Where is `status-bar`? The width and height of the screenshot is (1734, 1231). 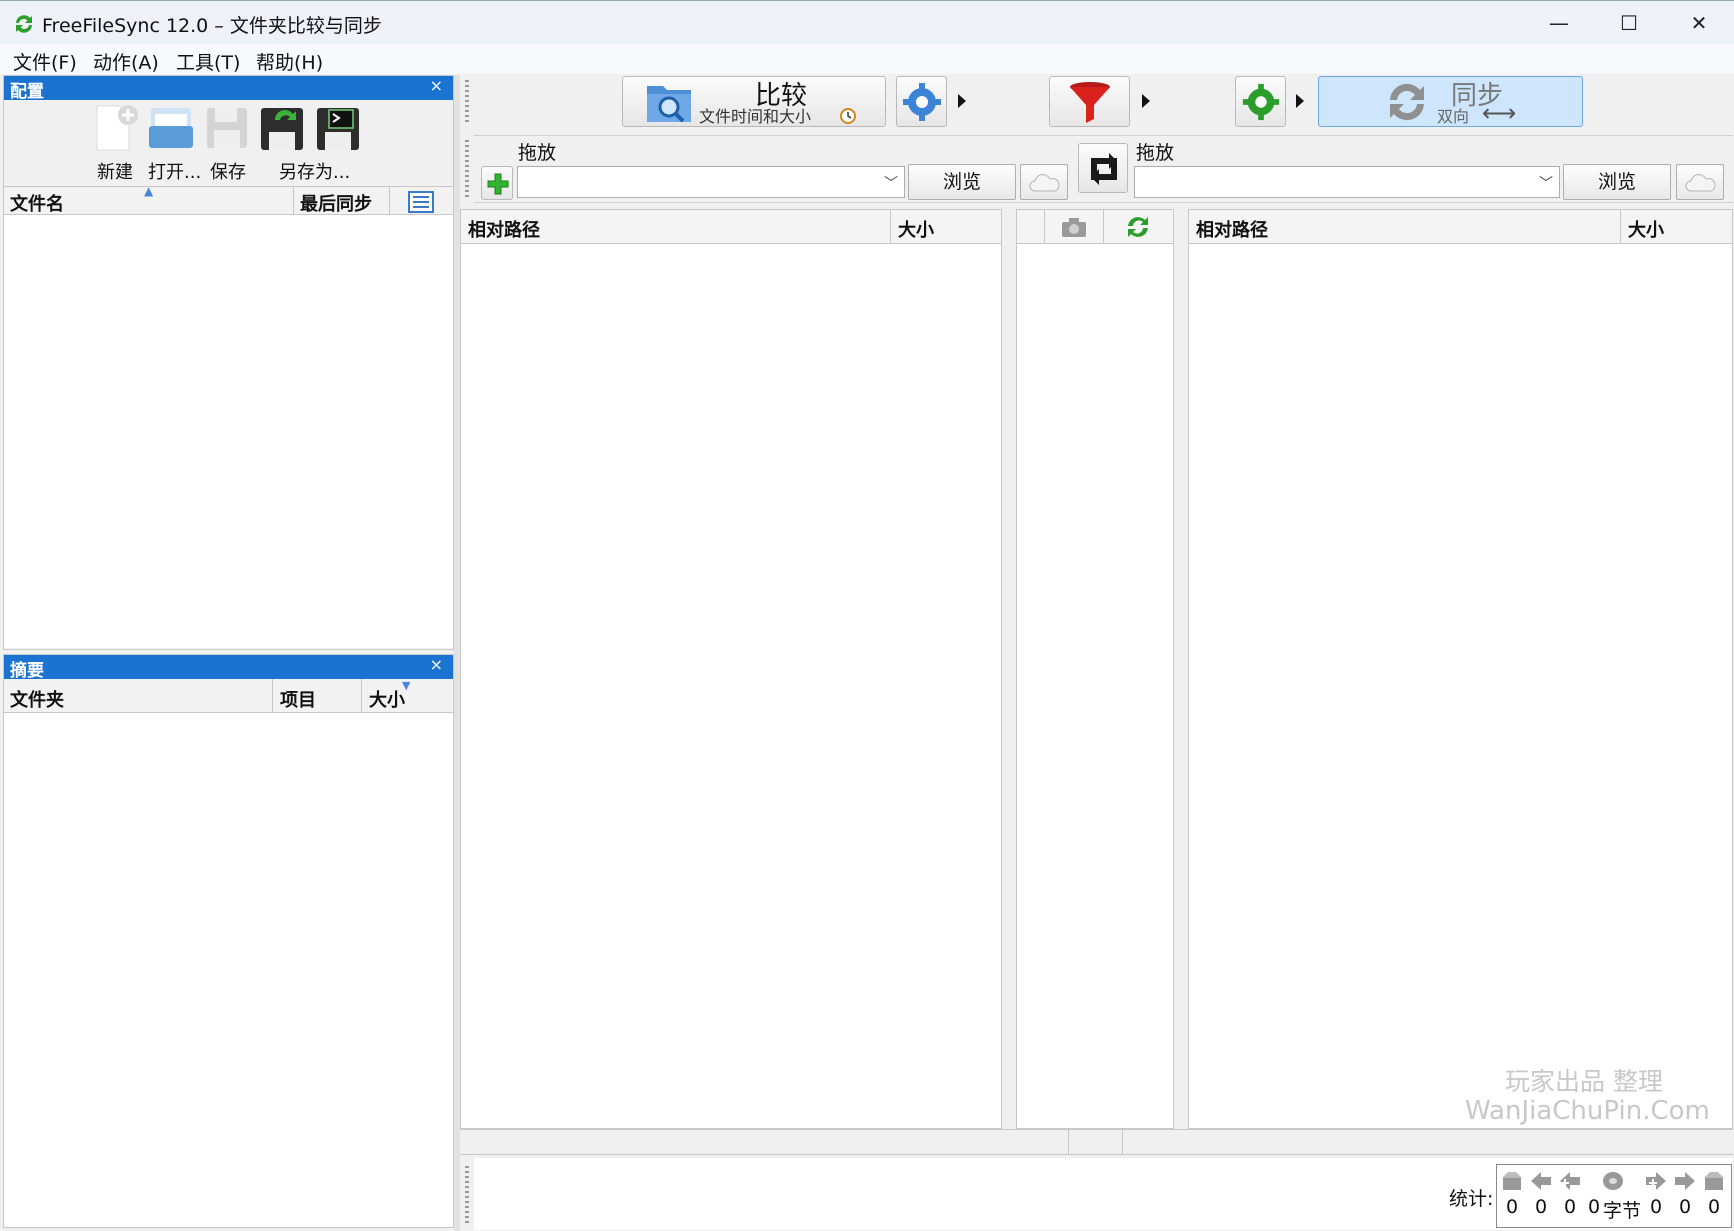 status-bar is located at coordinates (1096, 1142).